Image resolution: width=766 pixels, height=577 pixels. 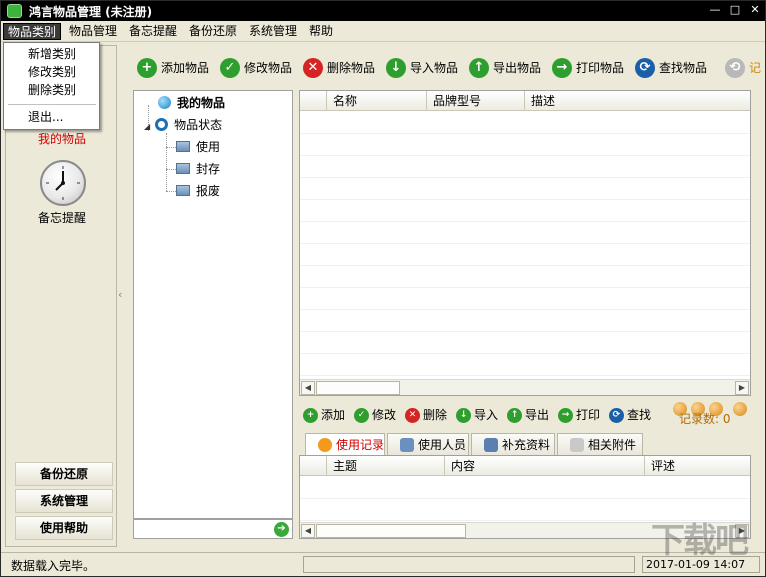 I want to click on print-item-label: 打印物品, so click(x=600, y=68).